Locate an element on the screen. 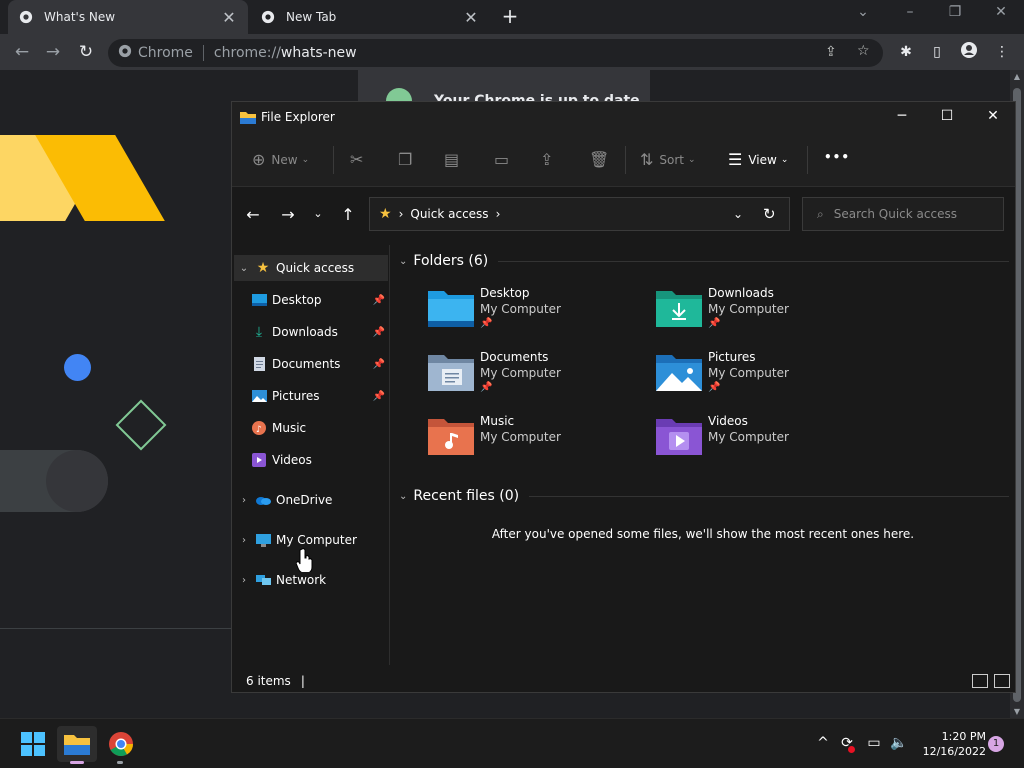  clock-date: 12/16/2022 is located at coordinates (954, 751).